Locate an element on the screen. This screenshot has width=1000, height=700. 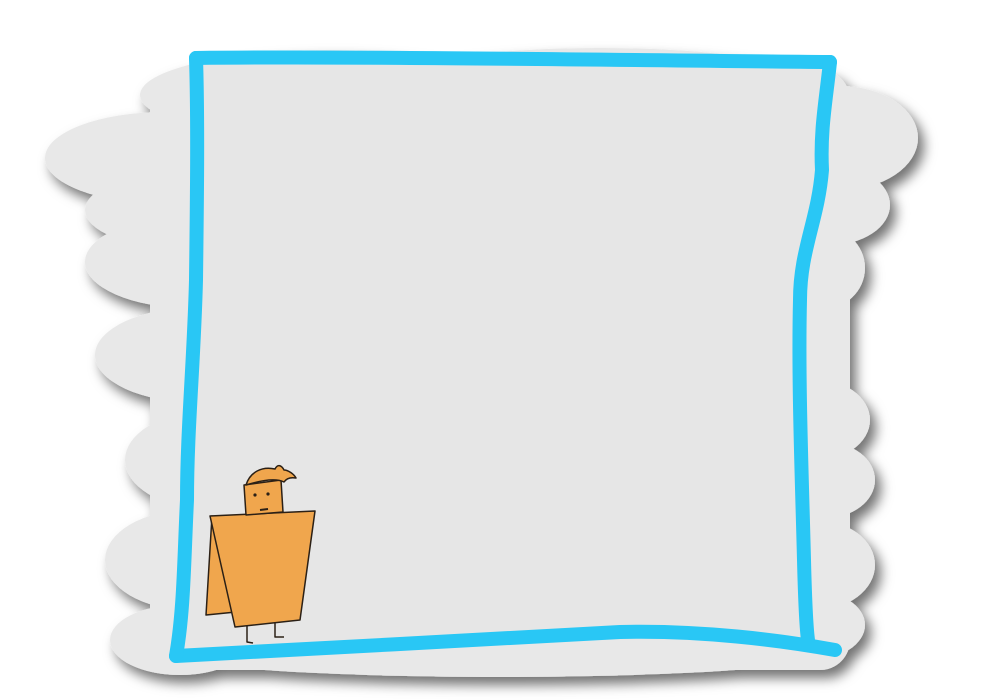
character-right-eye is located at coordinates (268, 494).